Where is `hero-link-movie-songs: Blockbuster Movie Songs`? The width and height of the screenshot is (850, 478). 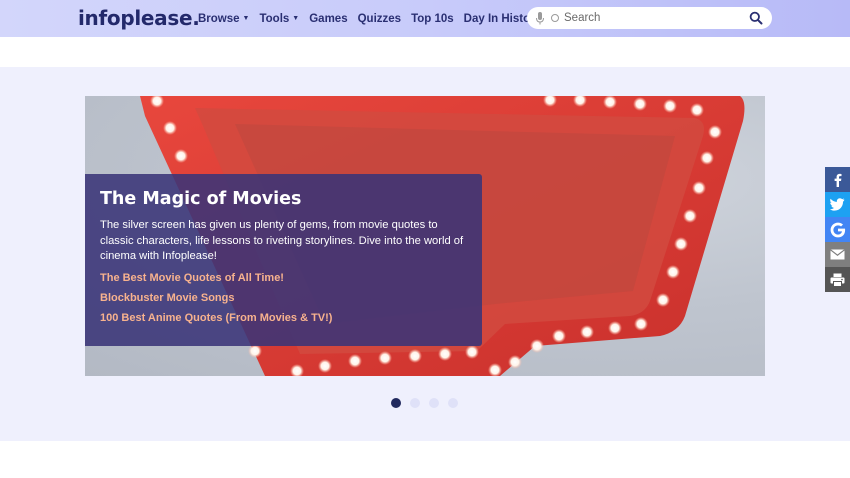 hero-link-movie-songs: Blockbuster Movie Songs is located at coordinates (283, 298).